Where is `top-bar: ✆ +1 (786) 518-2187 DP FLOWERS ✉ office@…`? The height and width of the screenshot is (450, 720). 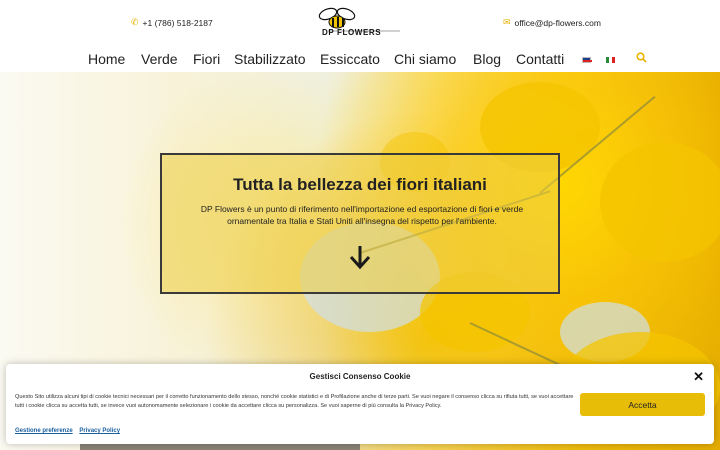 top-bar: ✆ +1 (786) 518-2187 DP FLOWERS ✉ office@… is located at coordinates (360, 24).